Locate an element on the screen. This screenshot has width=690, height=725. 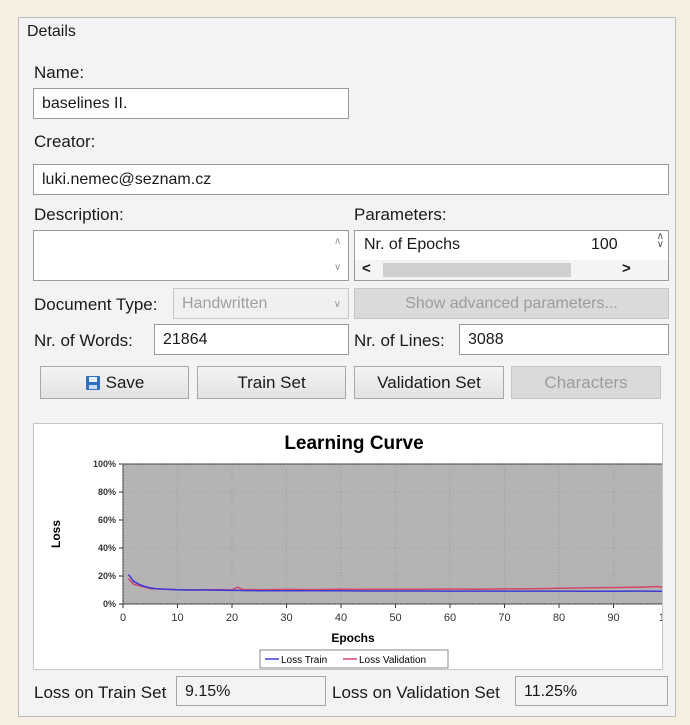
y-tick-label: 100% is located at coordinates (104, 464).